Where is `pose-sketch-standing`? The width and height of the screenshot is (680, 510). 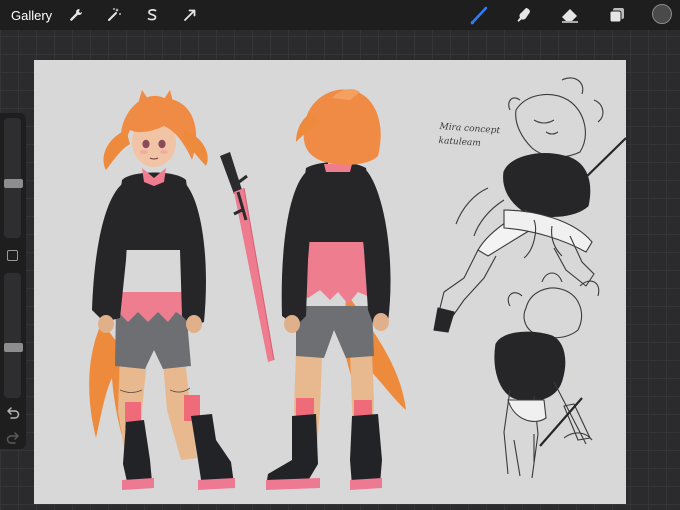
pose-sketch-standing is located at coordinates (547, 375).